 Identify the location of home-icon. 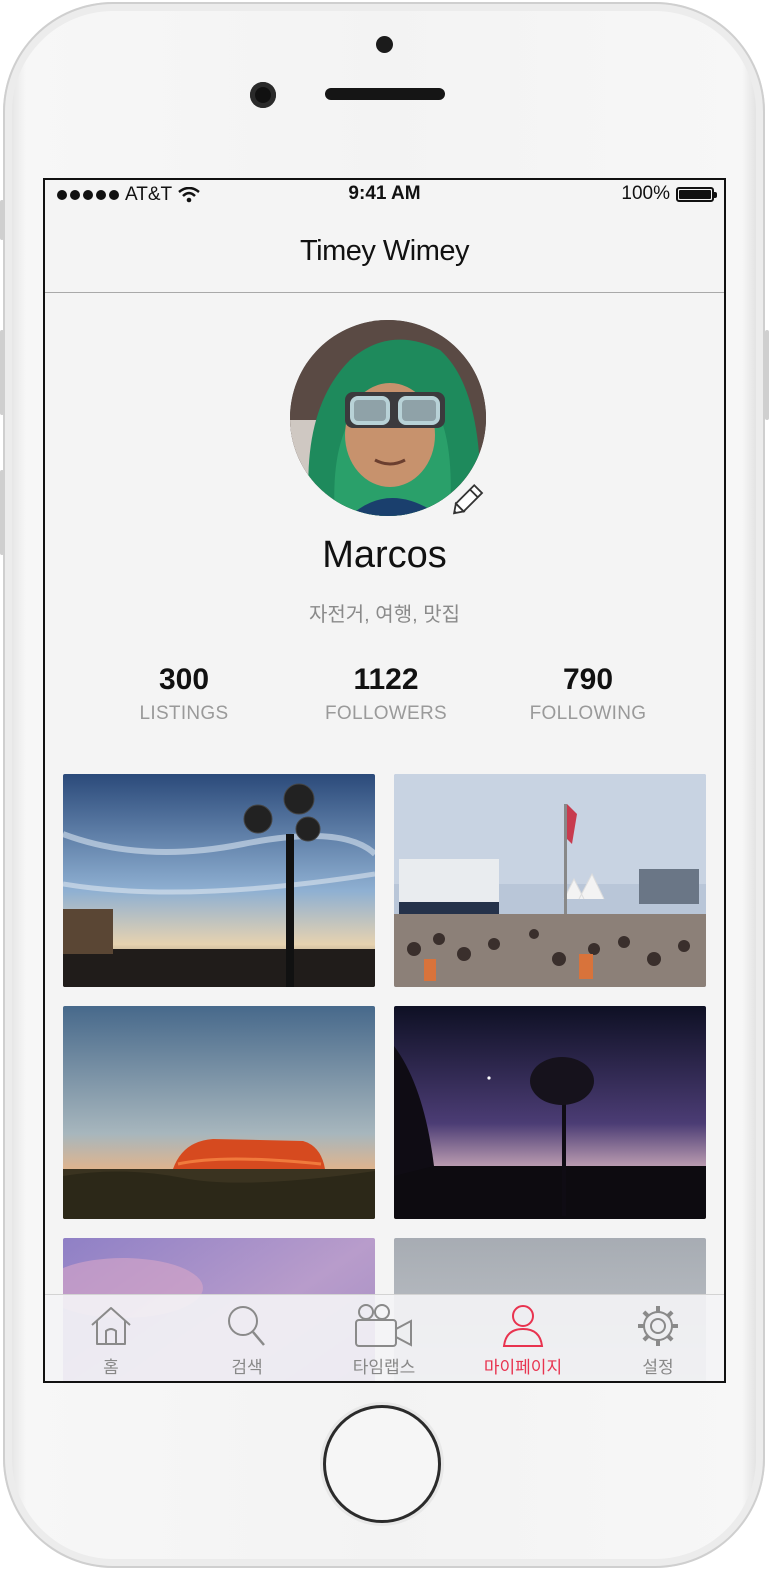
(111, 1326).